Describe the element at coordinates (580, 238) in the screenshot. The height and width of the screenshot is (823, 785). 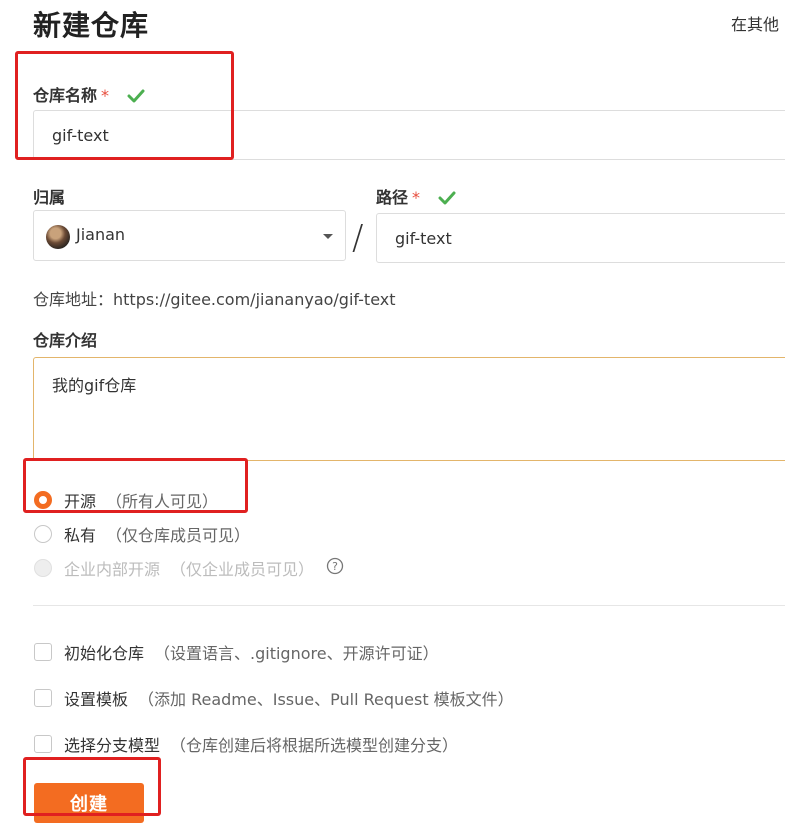
I see `path-input: gif-text` at that location.